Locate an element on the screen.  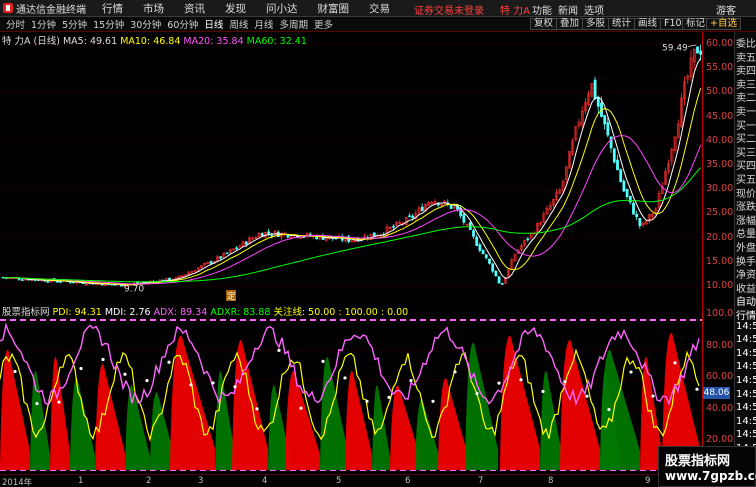
menu-item-trade: 交易 is located at coordinates (379, 8).